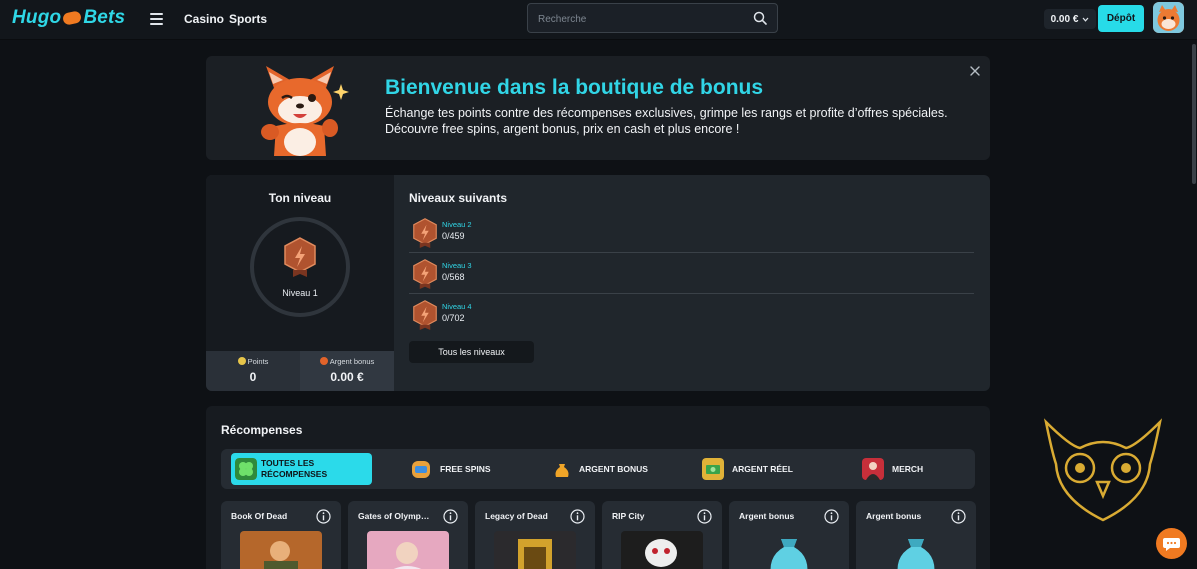  I want to click on money-bag-icon, so click(562, 470).